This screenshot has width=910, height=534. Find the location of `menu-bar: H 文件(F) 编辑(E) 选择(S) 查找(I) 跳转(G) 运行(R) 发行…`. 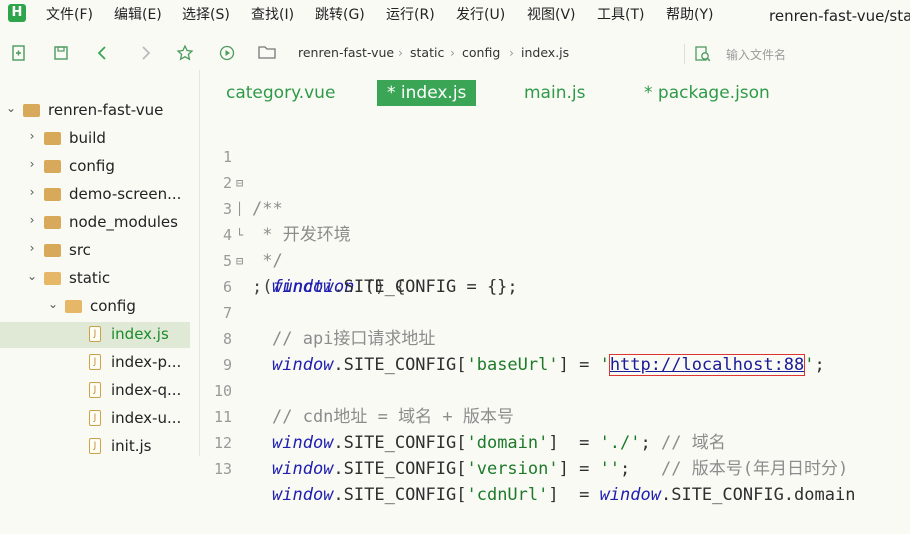

menu-bar: H 文件(F) 编辑(E) 选择(S) 查找(I) 跳转(G) 运行(R) 发行… is located at coordinates (455, 14).